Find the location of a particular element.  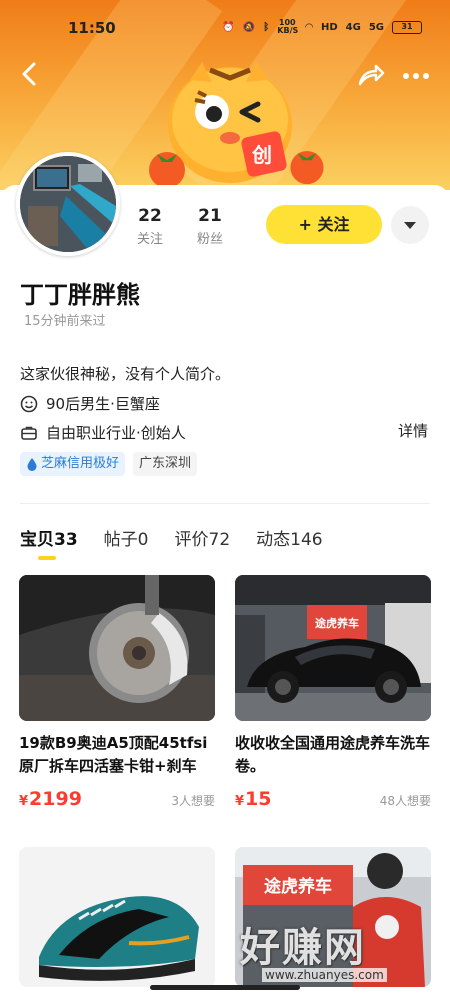

avatar is located at coordinates (68, 204).